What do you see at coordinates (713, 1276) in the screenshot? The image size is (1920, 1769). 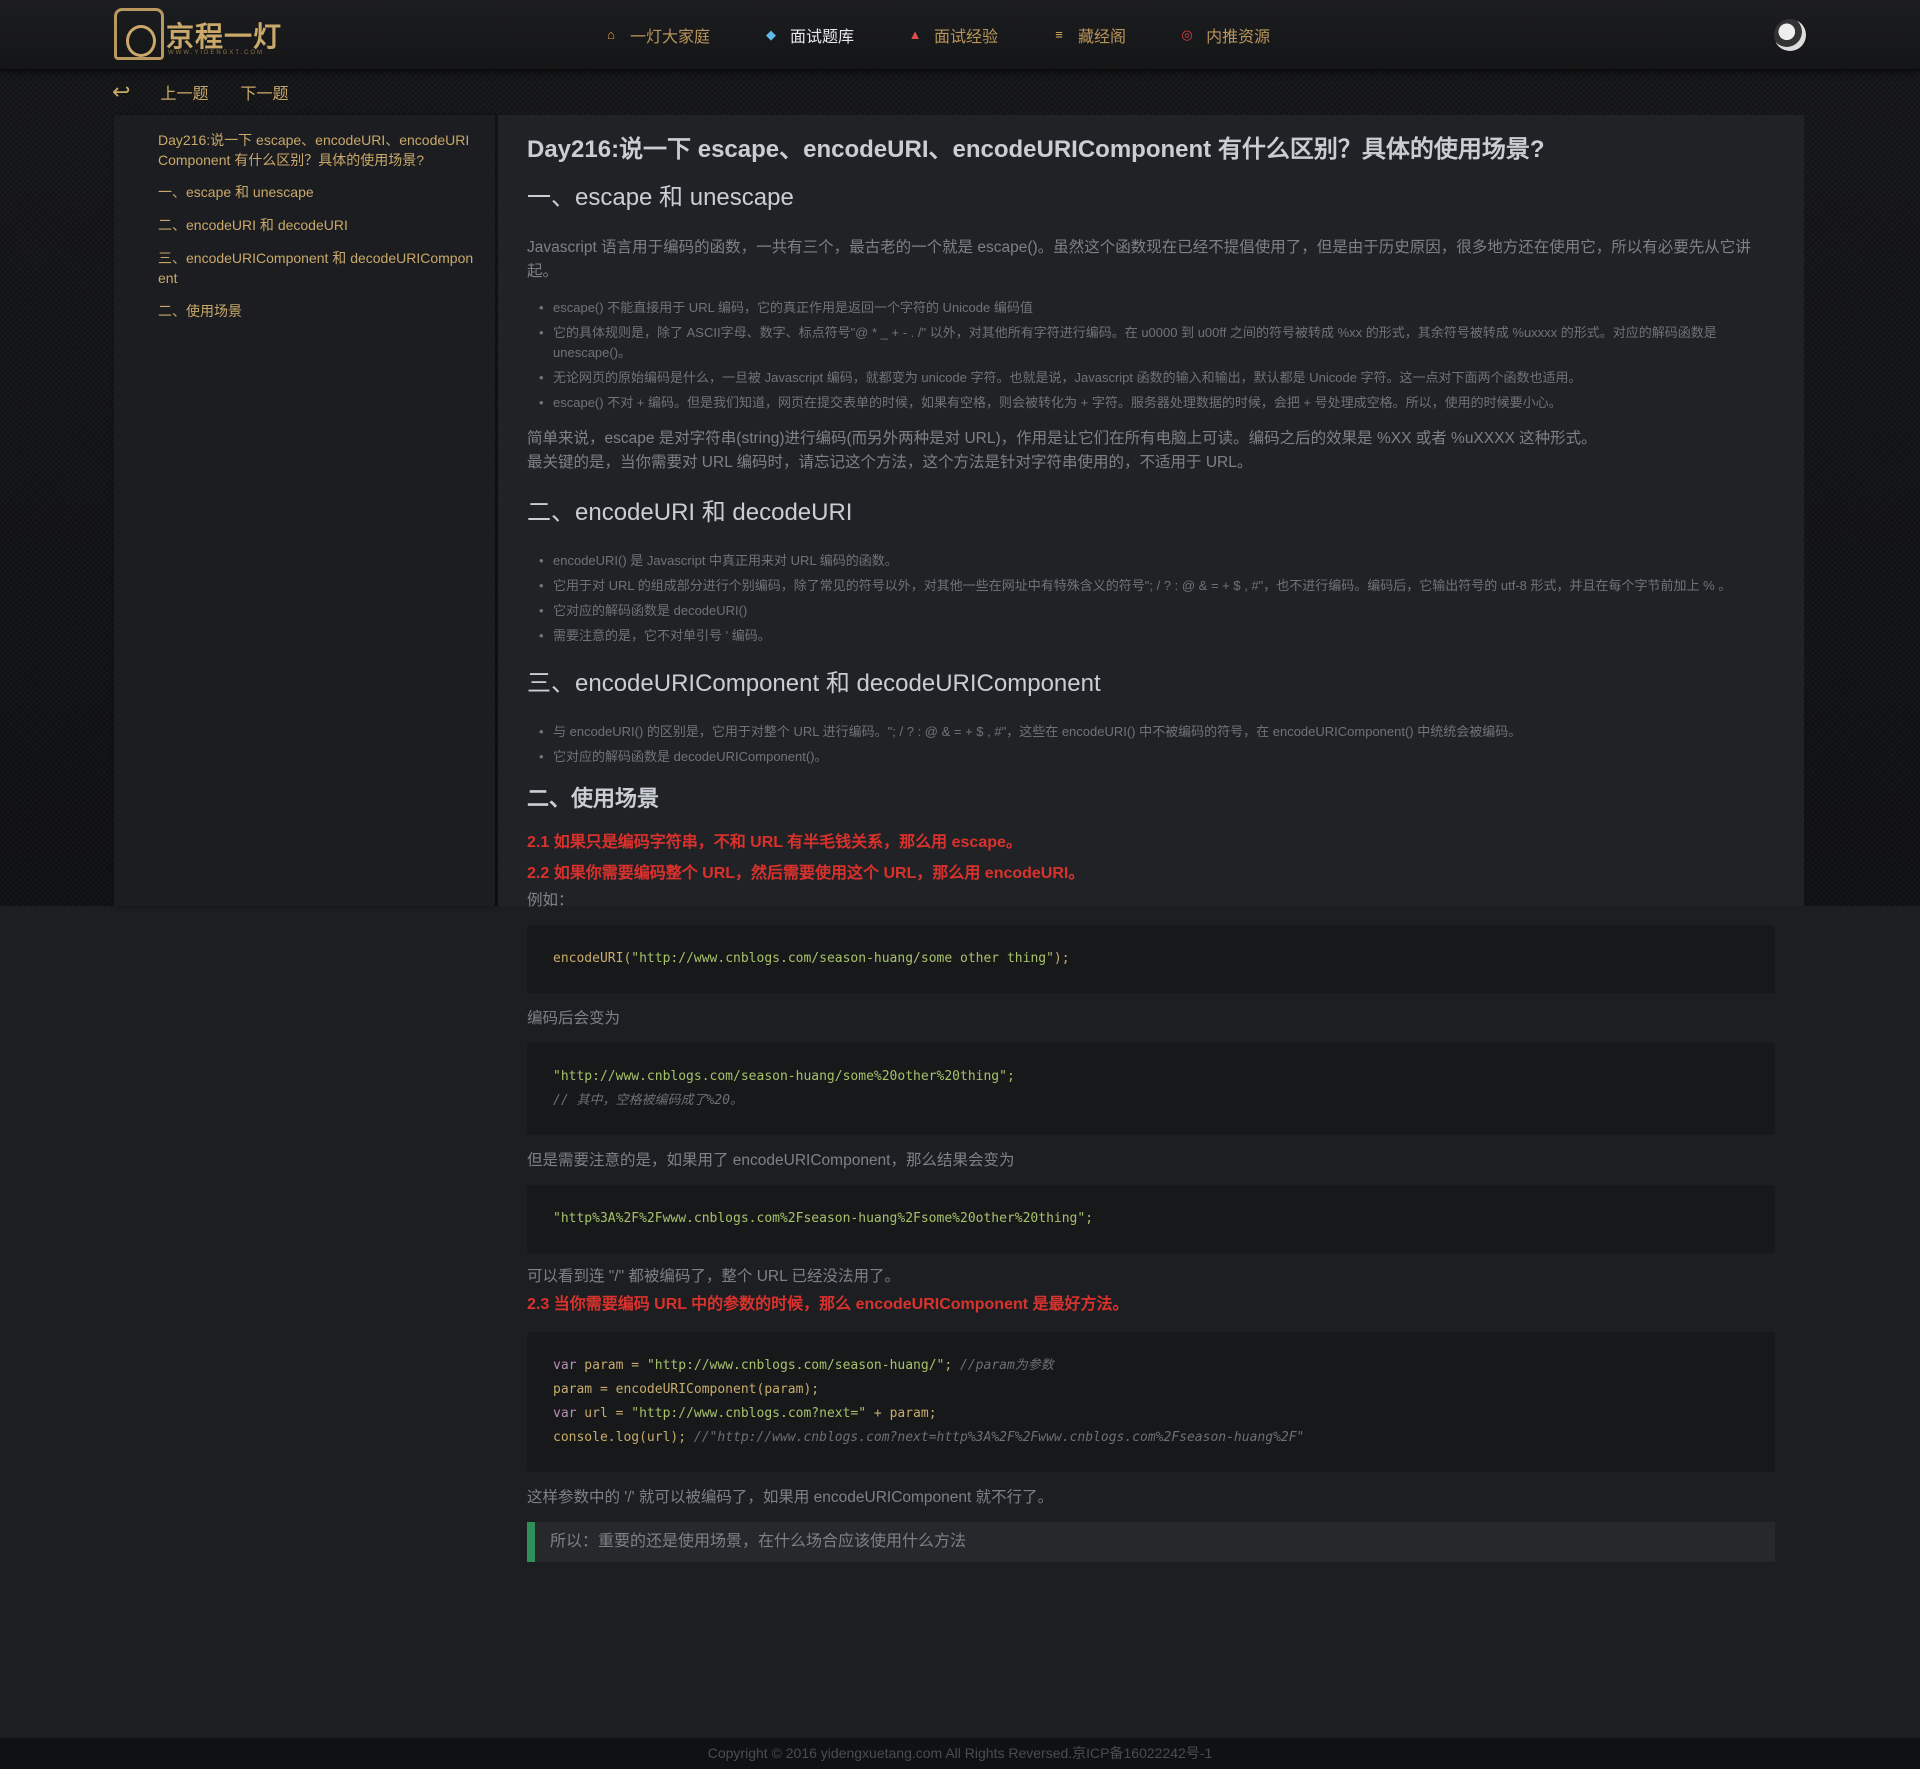 I see `slash-note: 可以看到连 "/" 都被编码了，整个 URL 已经没法用了。` at bounding box center [713, 1276].